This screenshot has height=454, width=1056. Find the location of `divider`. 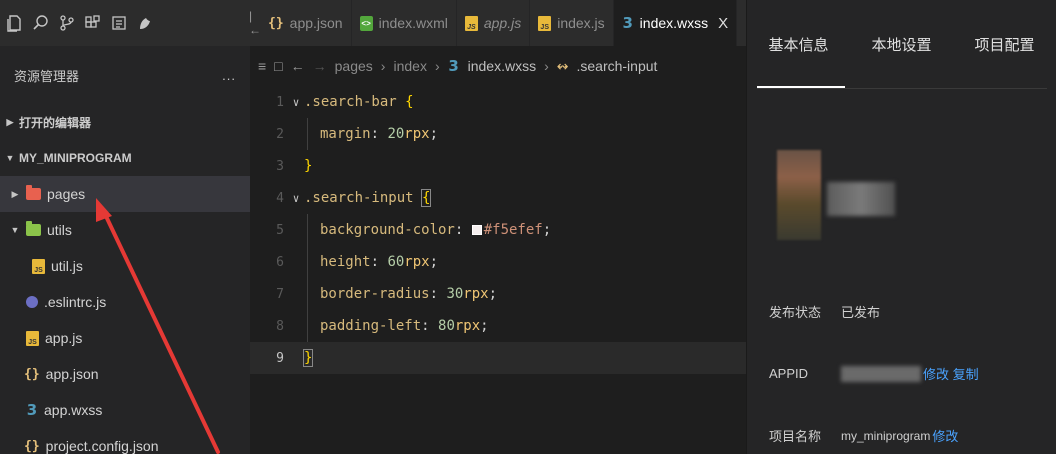

divider is located at coordinates (902, 88).